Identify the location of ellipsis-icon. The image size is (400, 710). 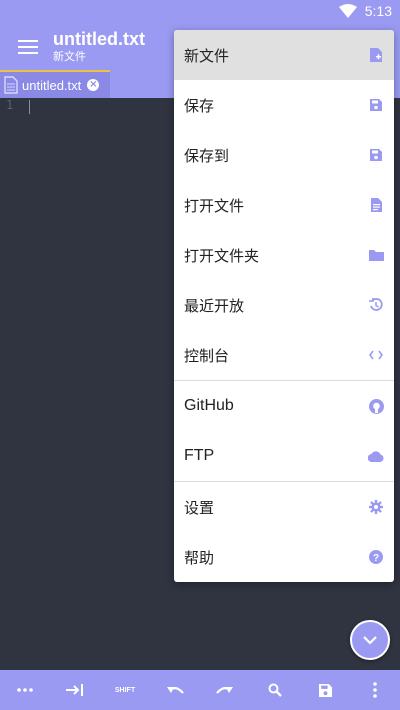
(25, 690).